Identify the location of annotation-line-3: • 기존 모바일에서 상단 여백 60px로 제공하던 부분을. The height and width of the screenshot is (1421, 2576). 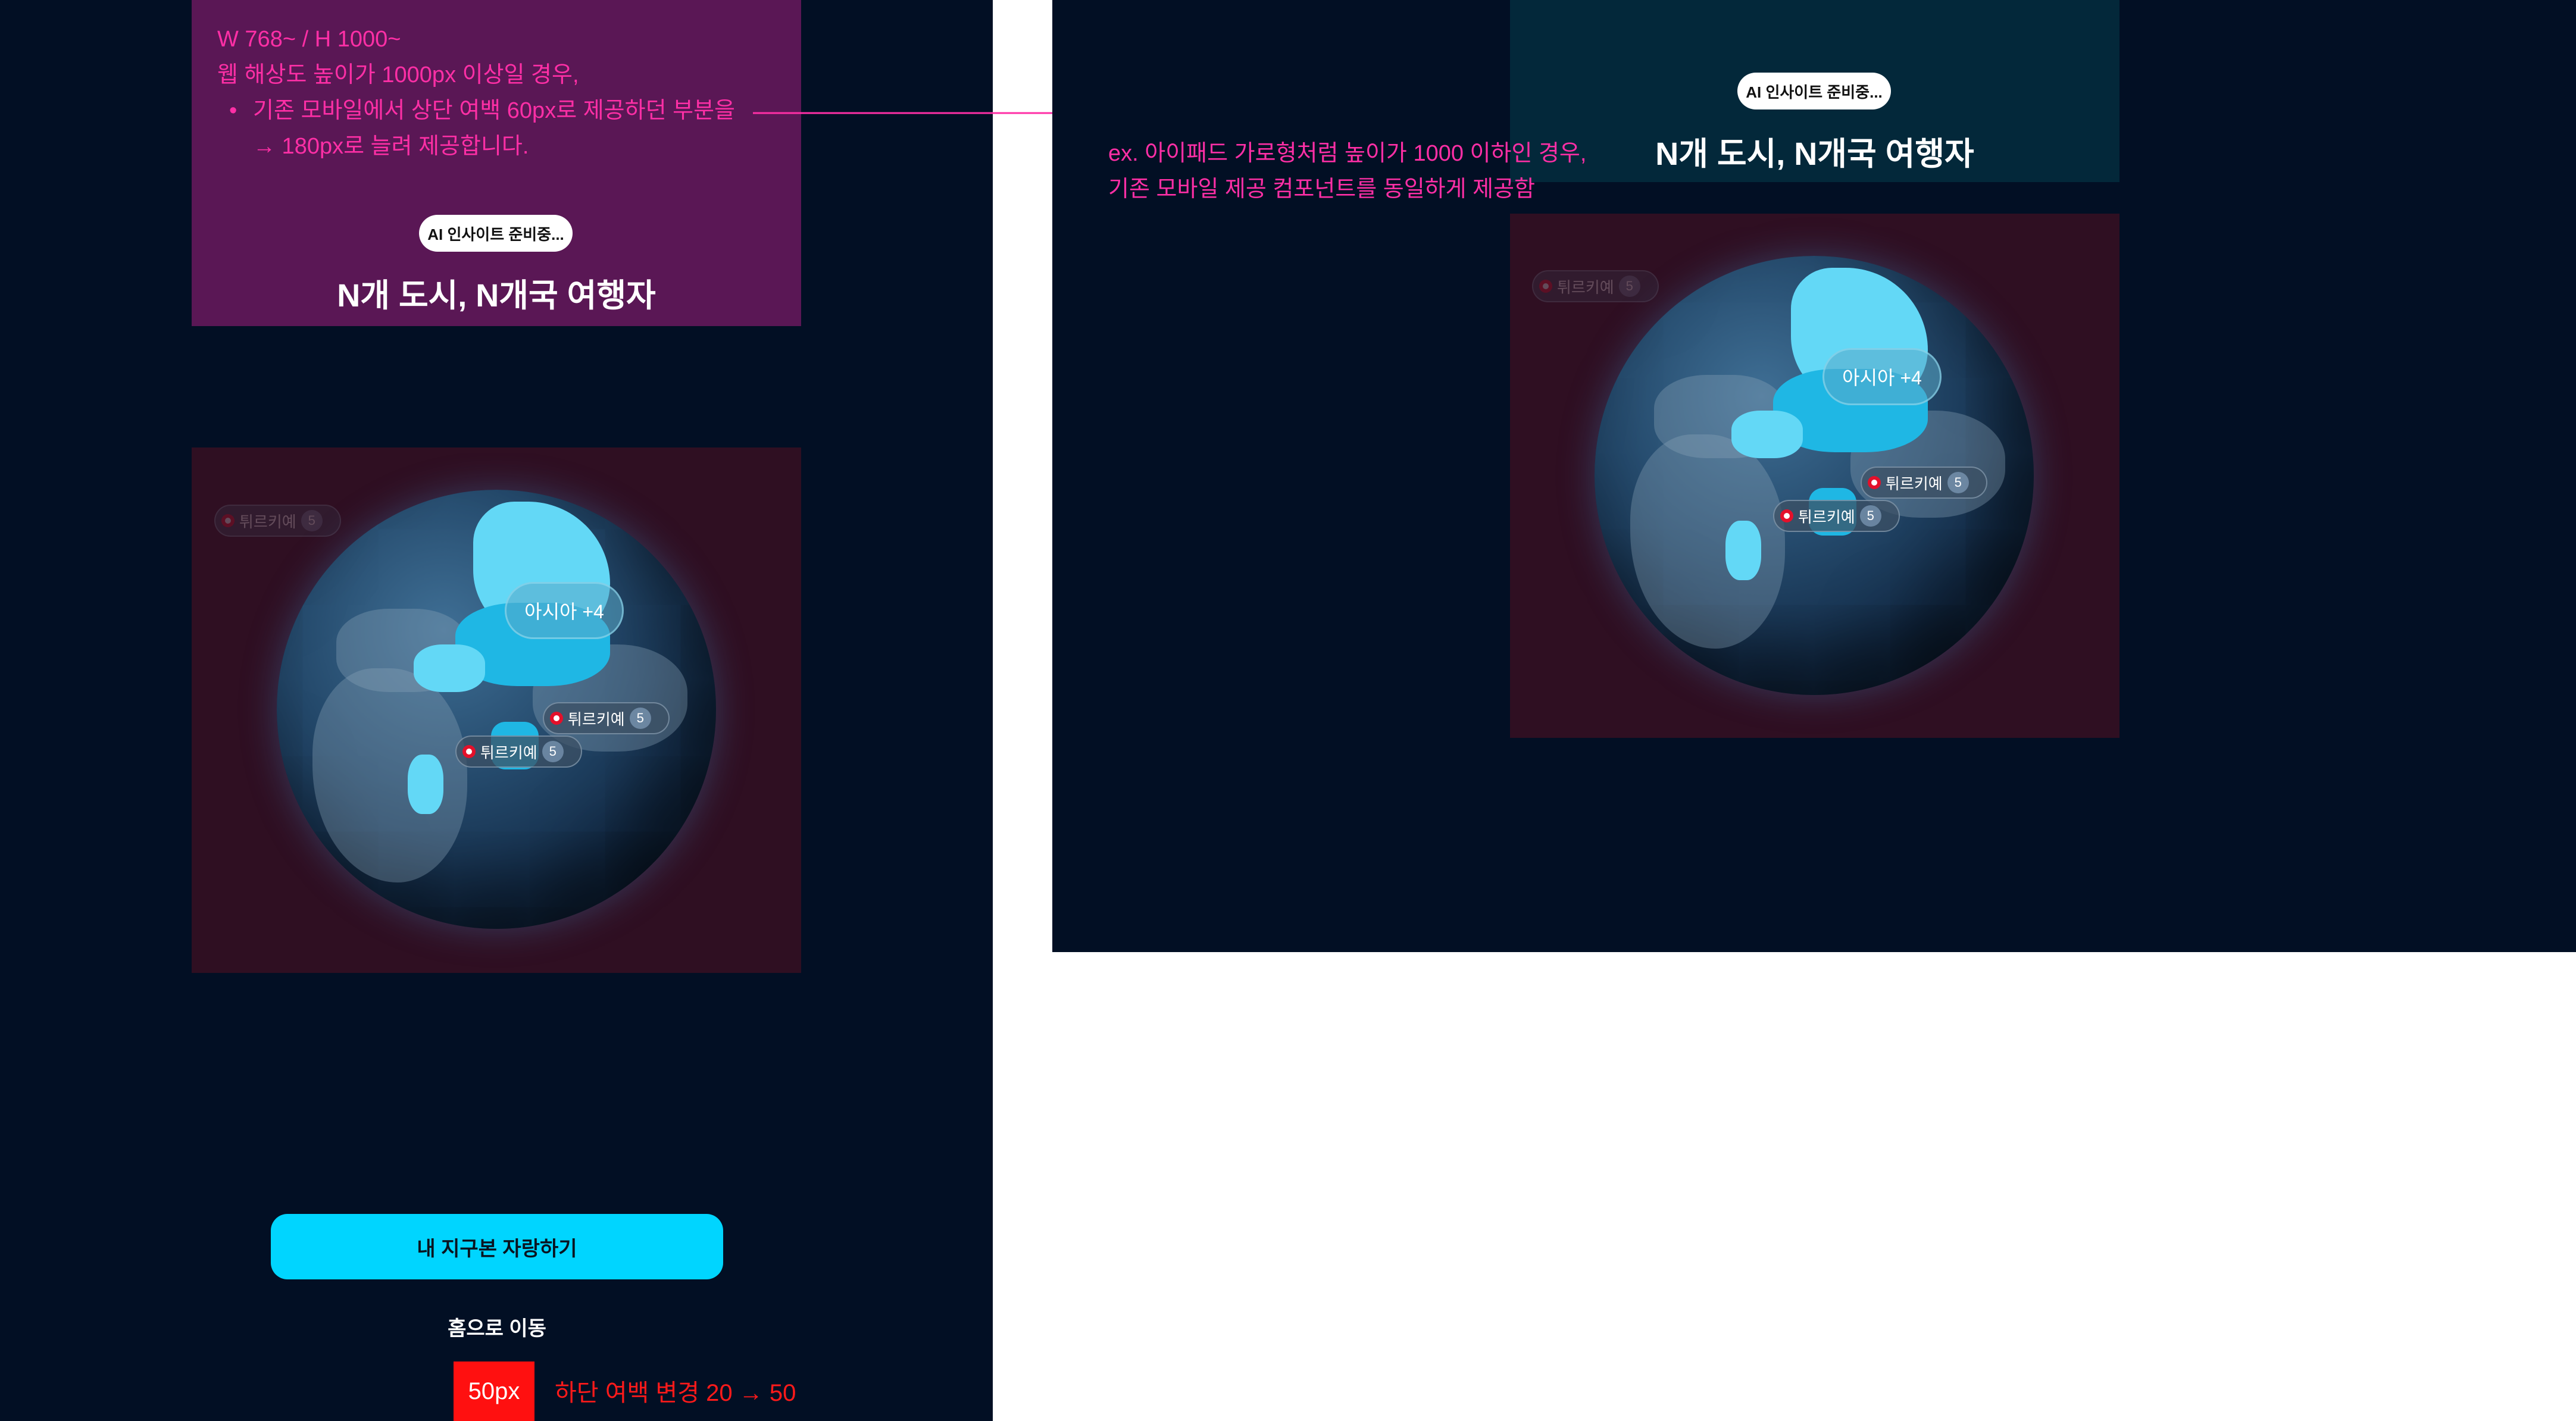
(509, 111).